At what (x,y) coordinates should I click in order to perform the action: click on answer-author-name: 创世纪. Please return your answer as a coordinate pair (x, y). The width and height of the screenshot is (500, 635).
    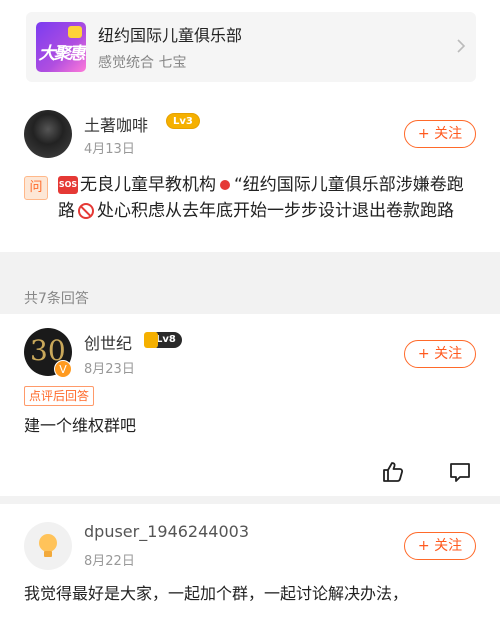
    Looking at the image, I should click on (108, 342).